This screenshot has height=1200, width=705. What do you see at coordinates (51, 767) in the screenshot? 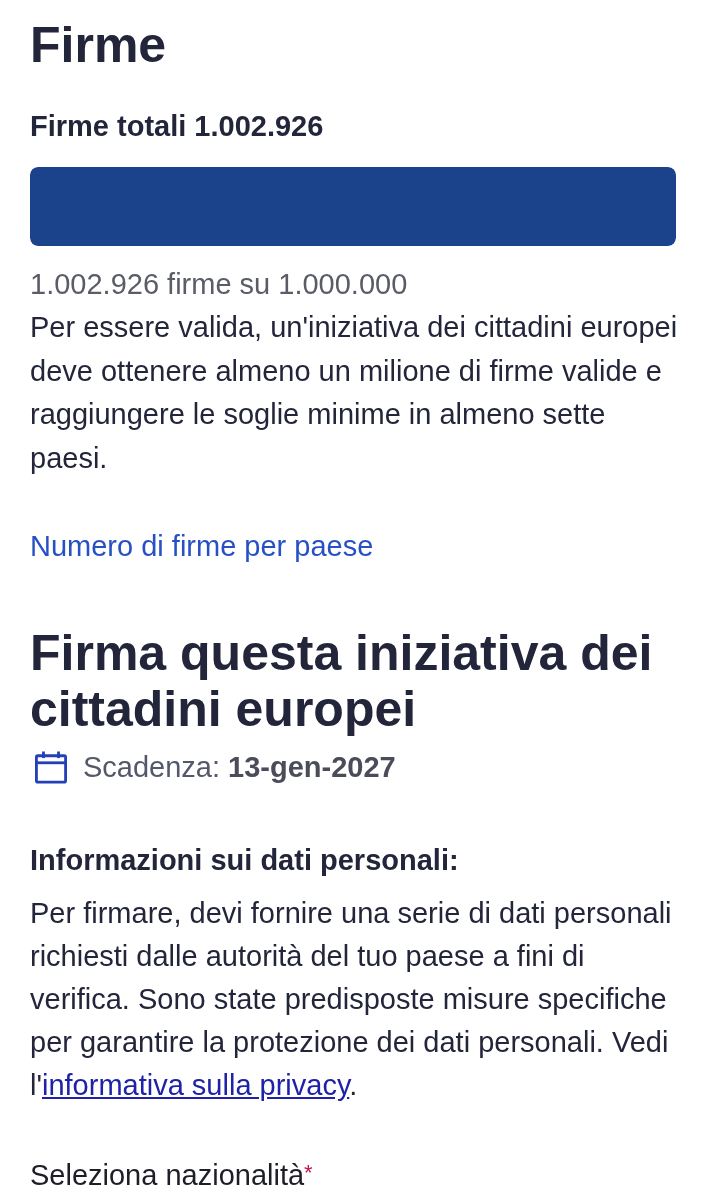
I see `calendar-icon` at bounding box center [51, 767].